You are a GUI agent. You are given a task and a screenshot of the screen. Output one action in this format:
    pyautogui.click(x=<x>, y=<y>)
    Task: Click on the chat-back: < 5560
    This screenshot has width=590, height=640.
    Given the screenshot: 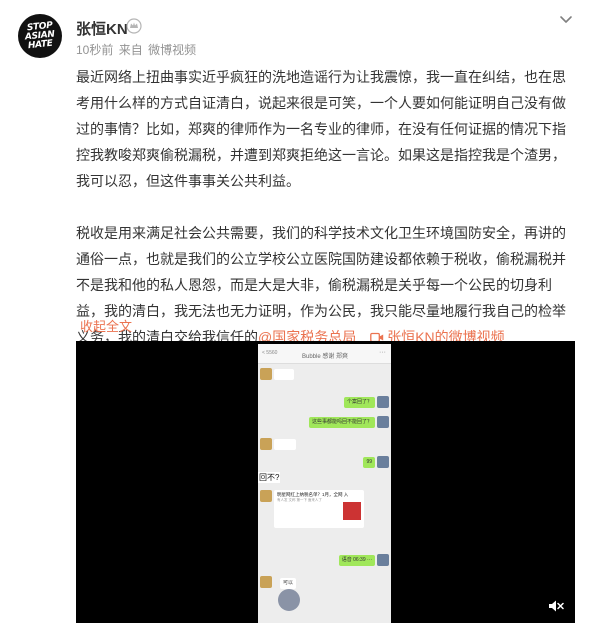 What is the action you would take?
    pyautogui.click(x=270, y=353)
    